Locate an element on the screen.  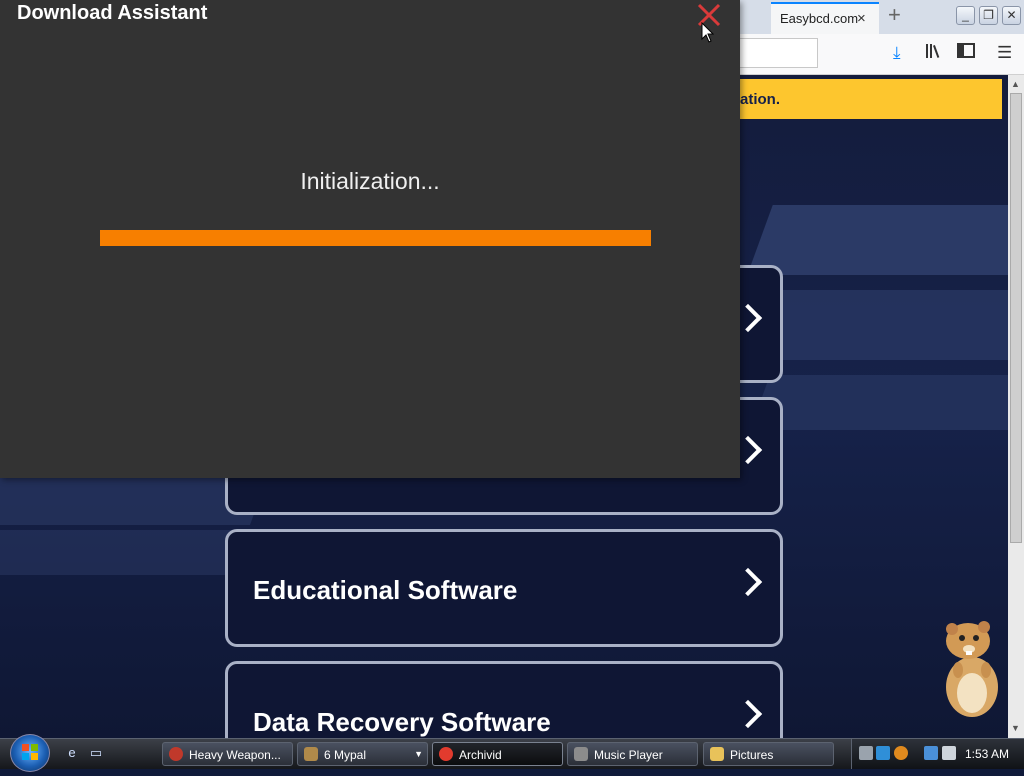
archivid-icon is located at coordinates (446, 754).